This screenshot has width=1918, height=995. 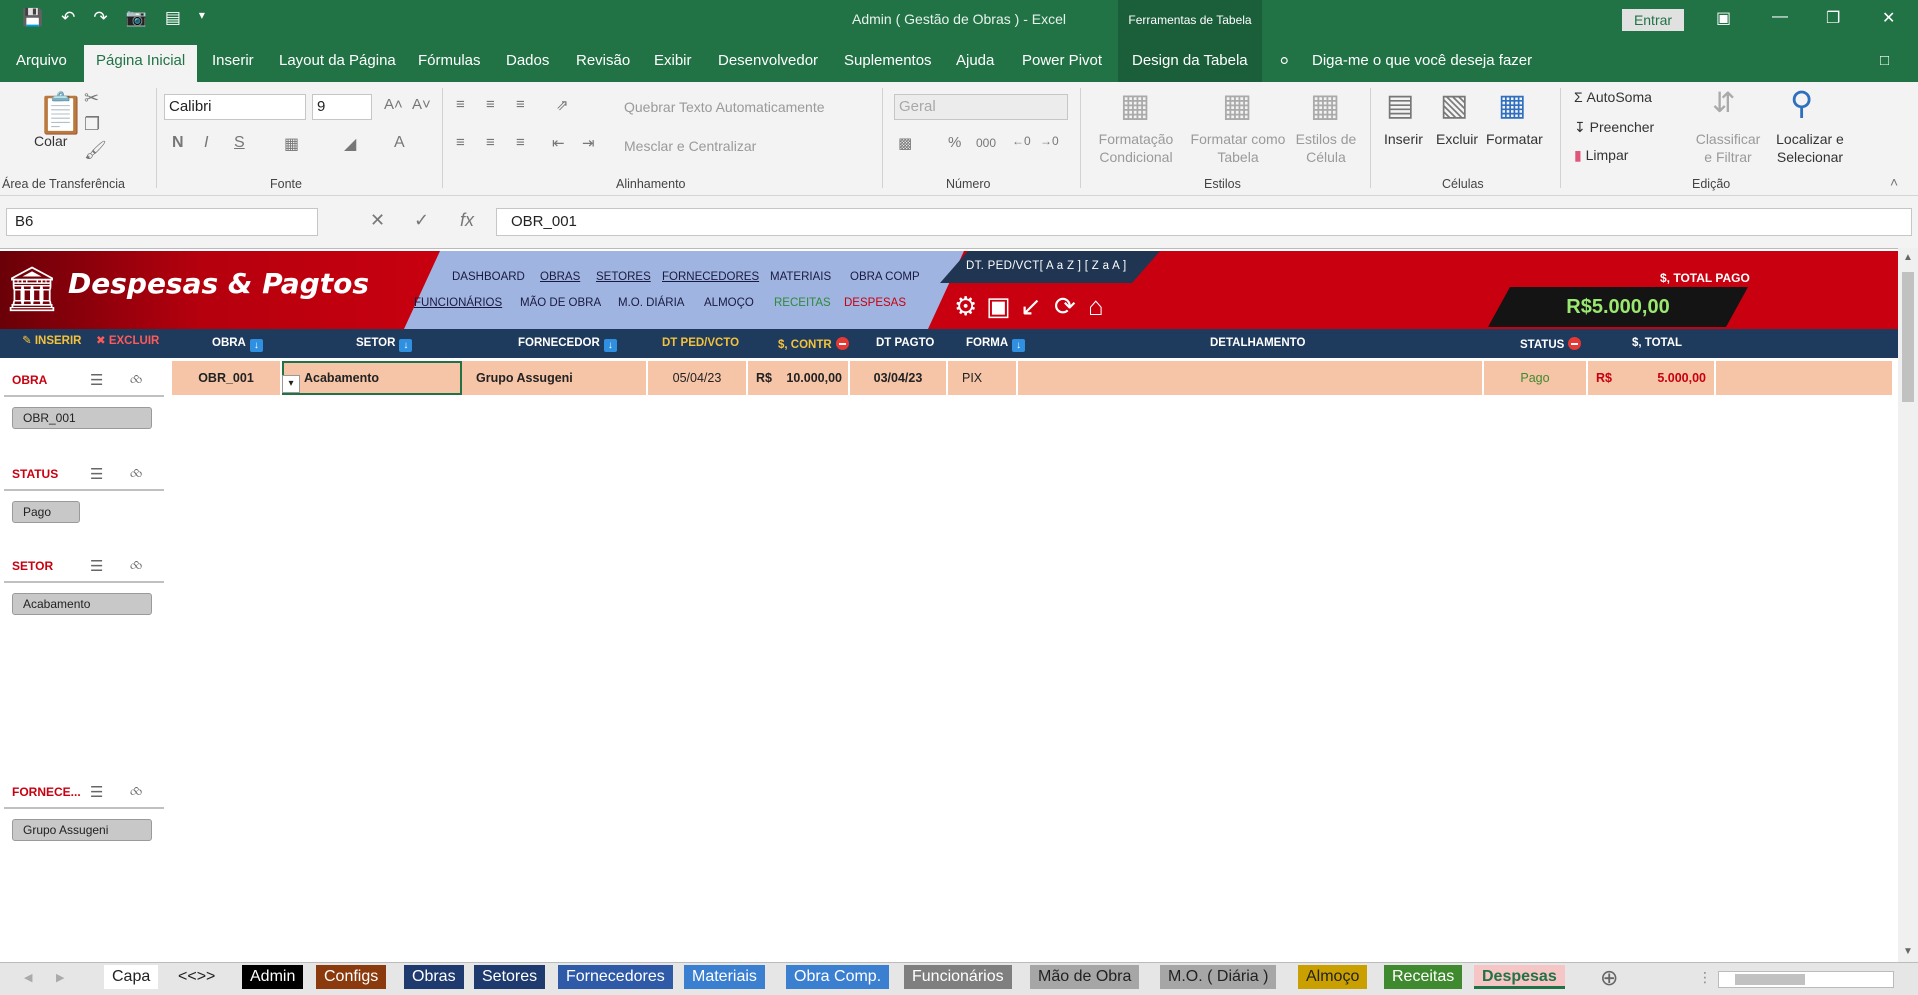 I want to click on cell-contr: R$ 10.000,00, so click(x=799, y=378).